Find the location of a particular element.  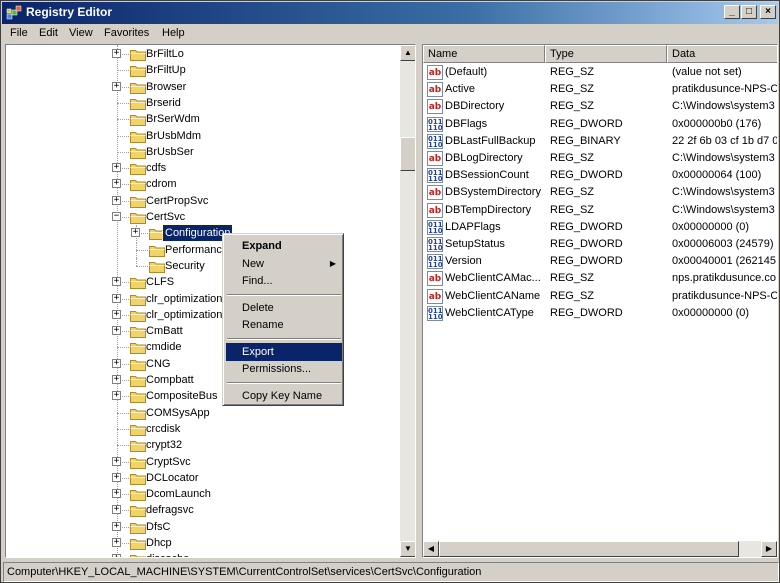

list-horizontal-scrollbar: ◀ ▶ is located at coordinates (600, 549).